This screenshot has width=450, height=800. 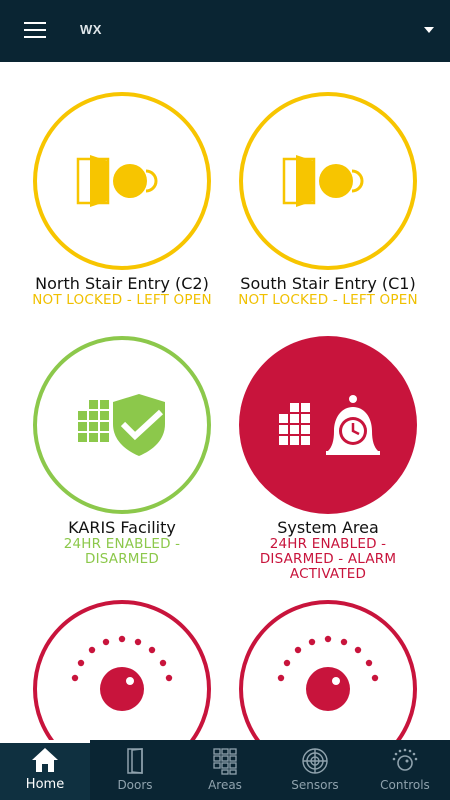 What do you see at coordinates (122, 283) in the screenshot?
I see `tile-name: North Stair Entry (C2)` at bounding box center [122, 283].